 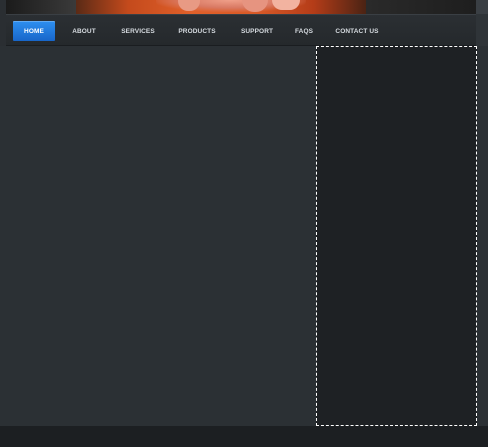 What do you see at coordinates (357, 31) in the screenshot?
I see `nav-item-contact-us: CONTACT US` at bounding box center [357, 31].